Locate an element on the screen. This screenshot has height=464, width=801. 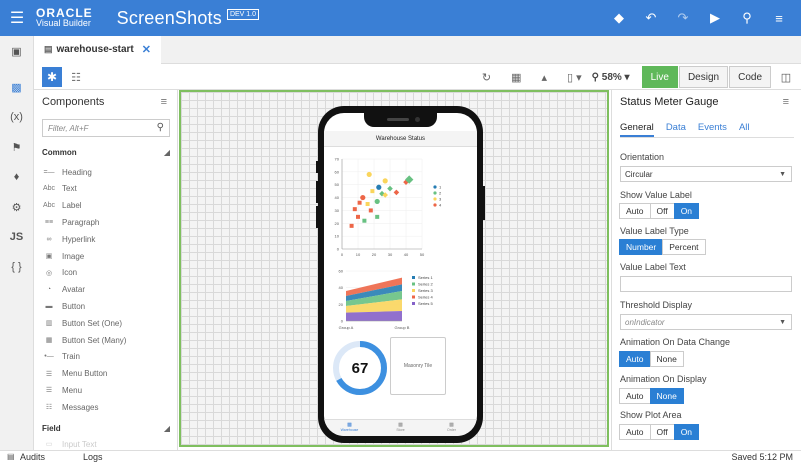
variables-icon: (x) is located at coordinates (16, 117).